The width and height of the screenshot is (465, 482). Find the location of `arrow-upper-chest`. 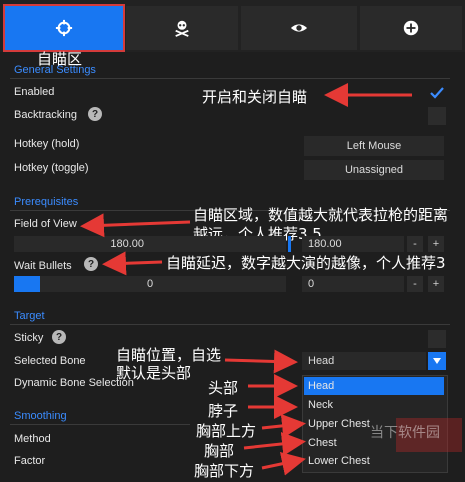

arrow-upper-chest is located at coordinates (283, 425).